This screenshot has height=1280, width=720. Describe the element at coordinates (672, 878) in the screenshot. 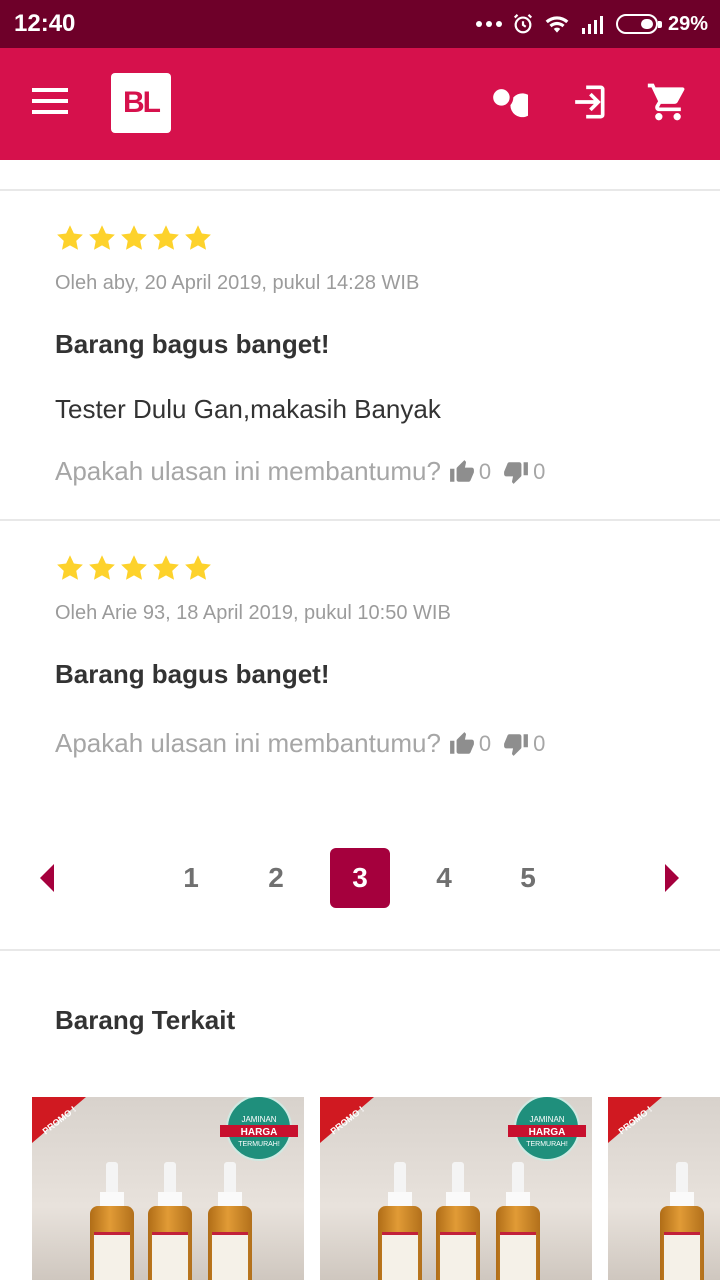

I see `next-page-arrow-icon` at that location.